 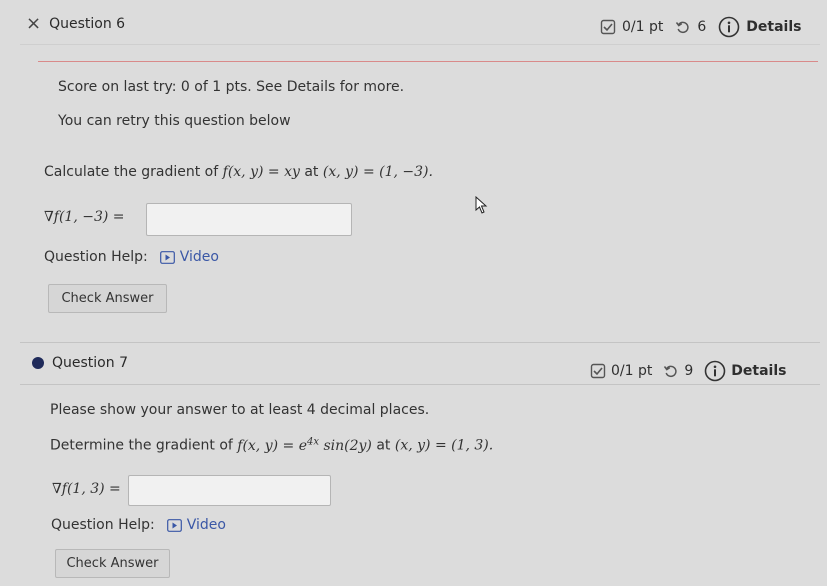 I want to click on q7-video-link: Video, so click(x=196, y=525).